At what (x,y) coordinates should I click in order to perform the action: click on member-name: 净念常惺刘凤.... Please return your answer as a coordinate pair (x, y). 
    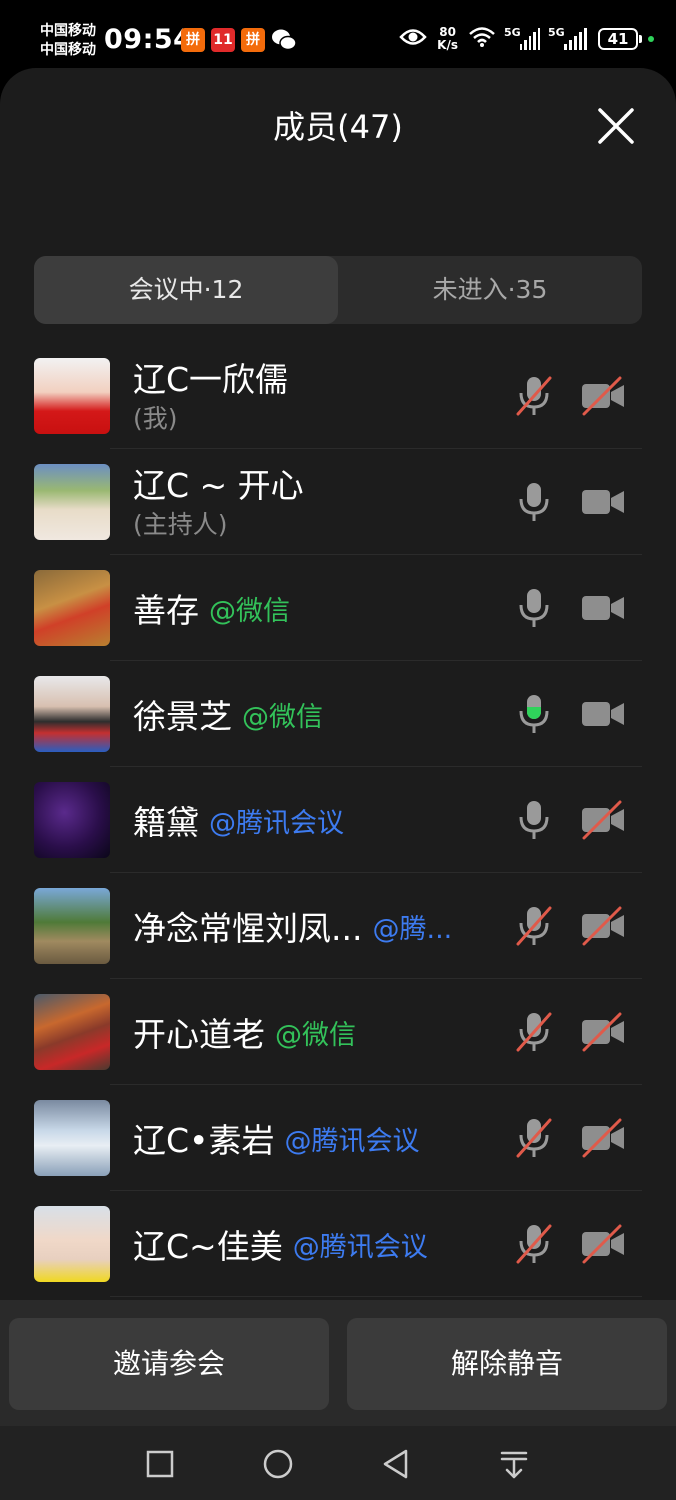
    Looking at the image, I should click on (248, 928).